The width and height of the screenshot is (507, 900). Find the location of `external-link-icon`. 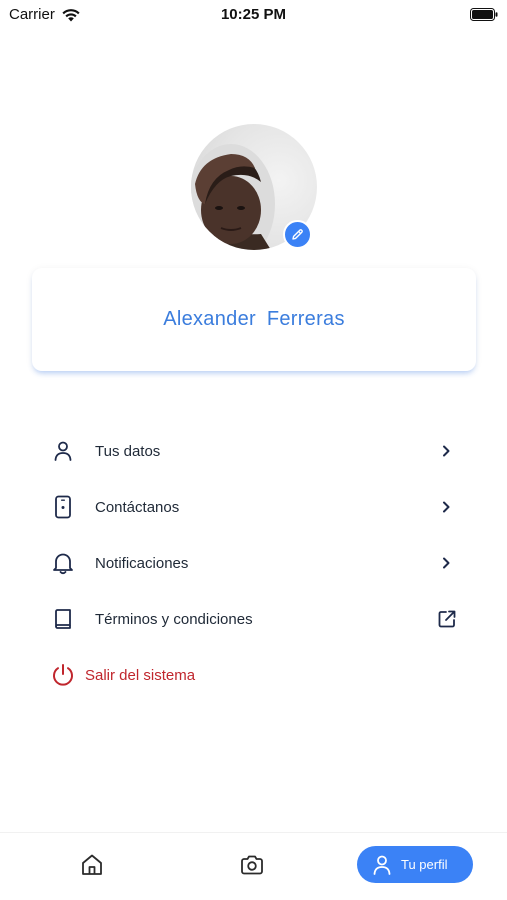

external-link-icon is located at coordinates (447, 619).